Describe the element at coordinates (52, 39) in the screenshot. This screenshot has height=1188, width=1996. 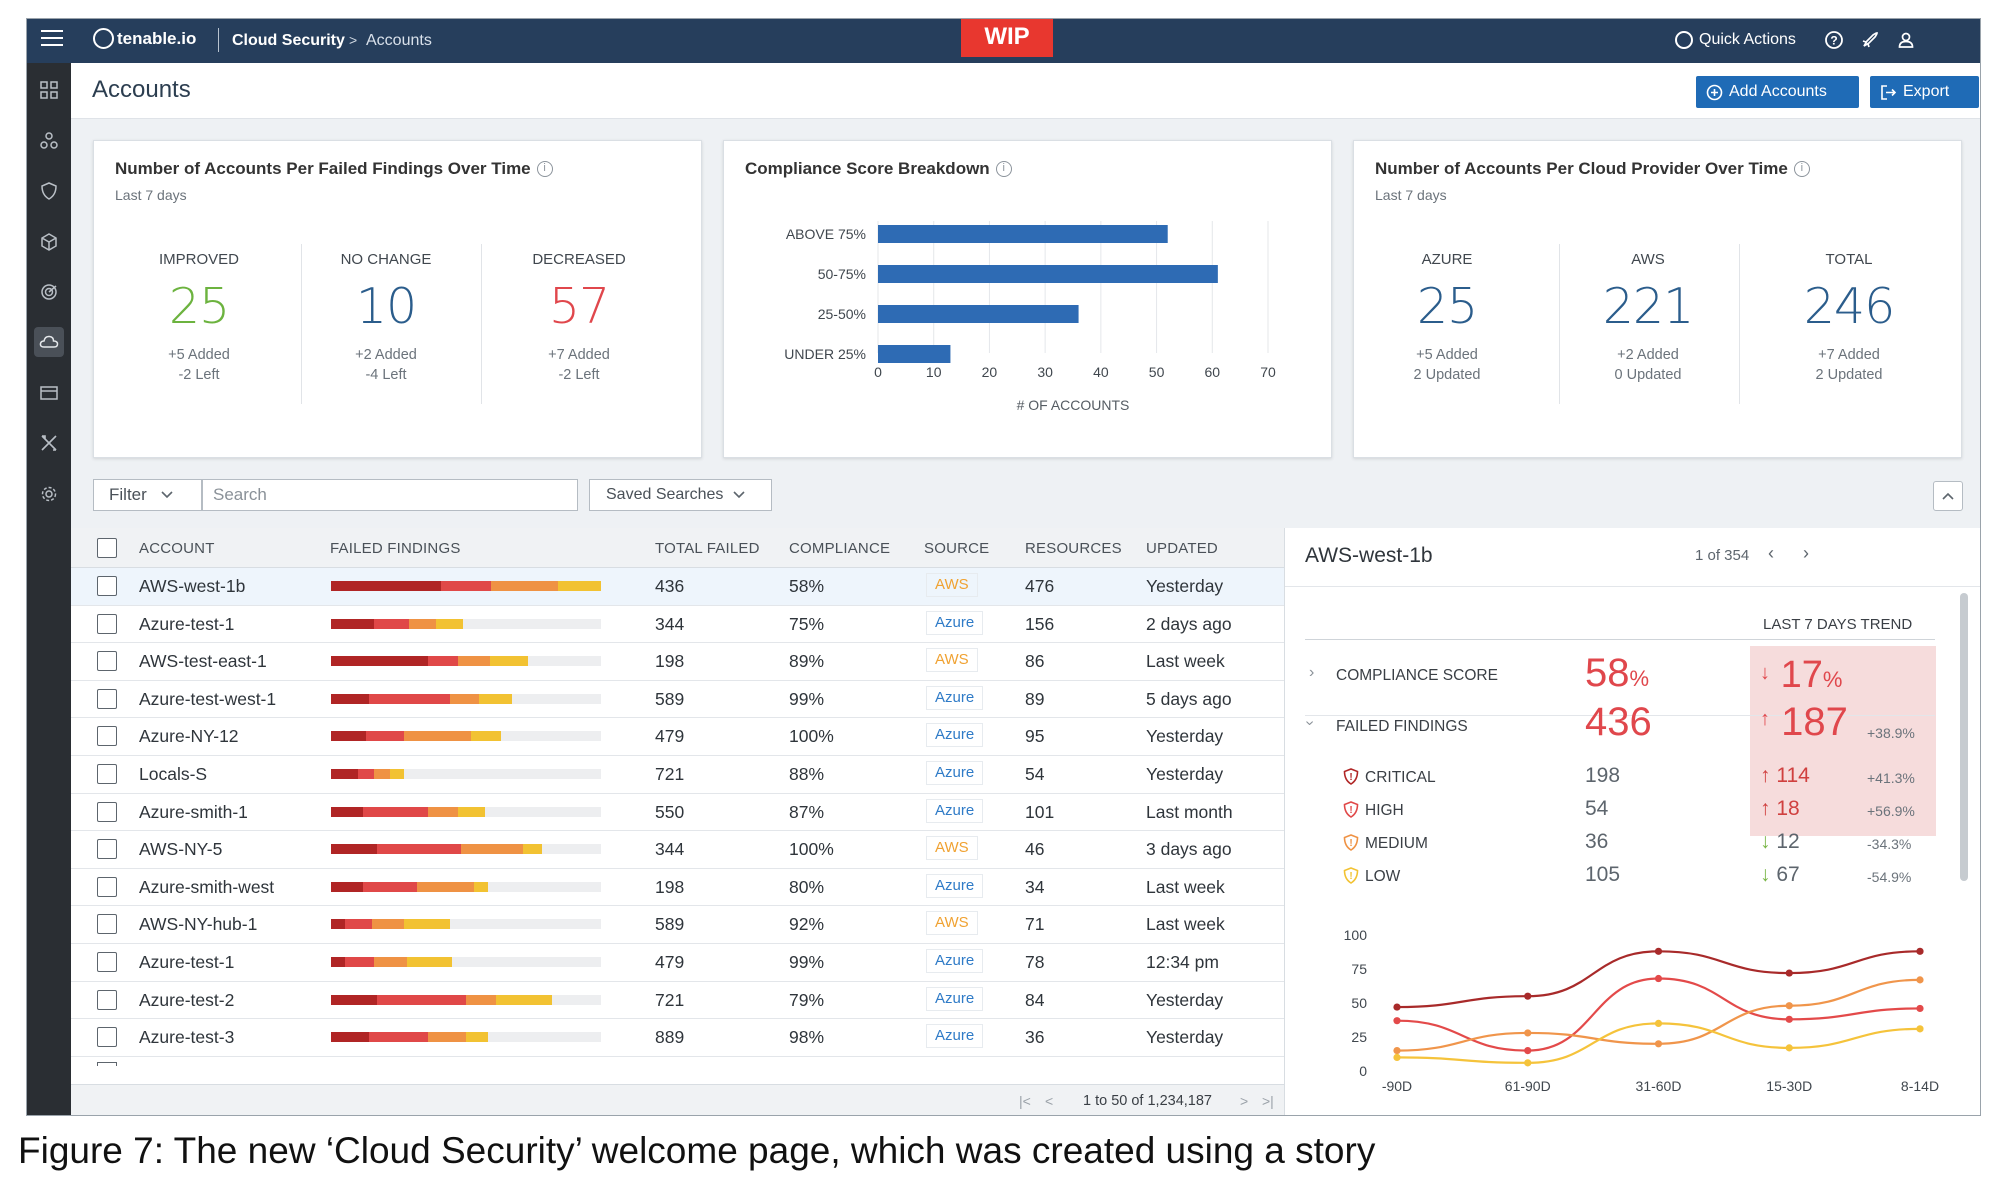
I see `hamburger-menu-icon` at that location.